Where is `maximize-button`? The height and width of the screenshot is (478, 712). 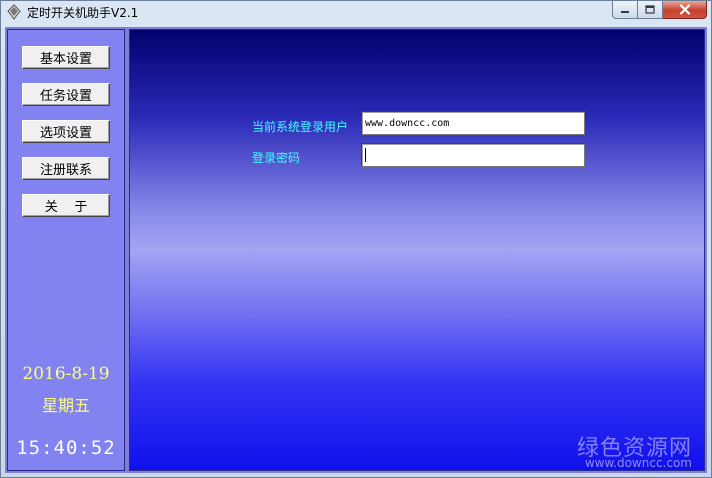 maximize-button is located at coordinates (650, 10).